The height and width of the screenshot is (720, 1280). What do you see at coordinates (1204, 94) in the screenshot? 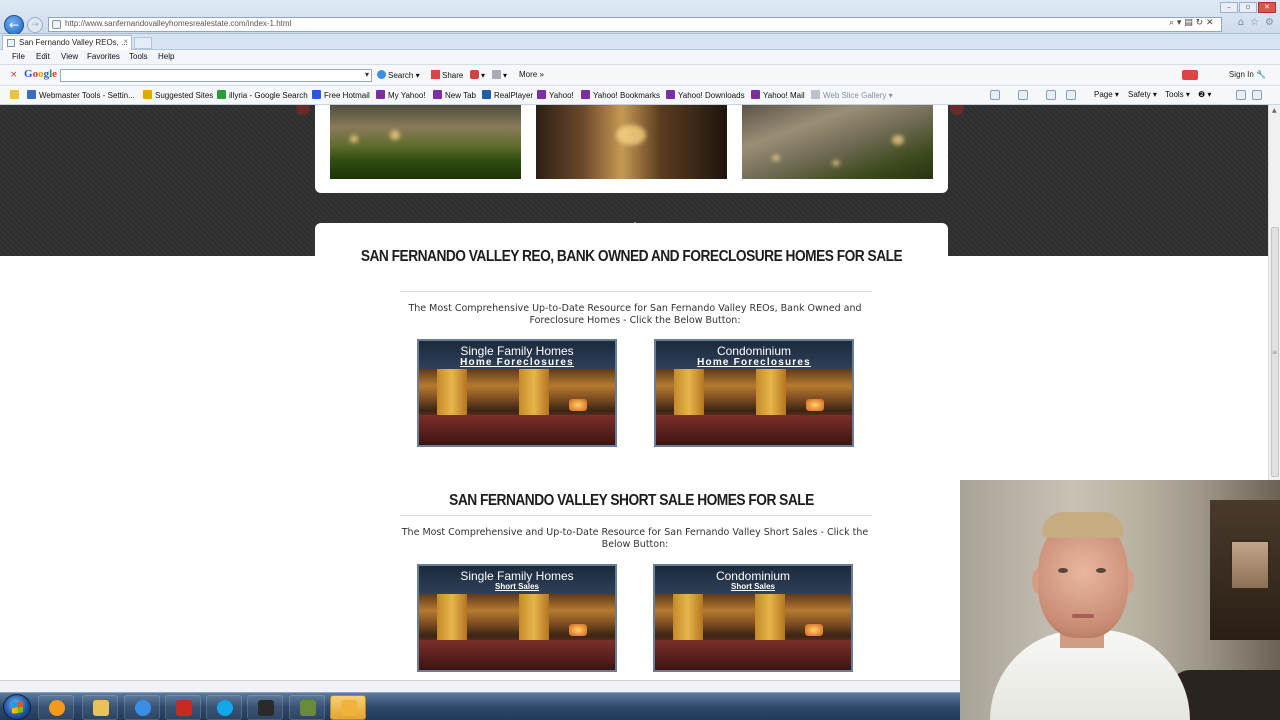
I see `help-menu: ❷ ▾` at bounding box center [1204, 94].